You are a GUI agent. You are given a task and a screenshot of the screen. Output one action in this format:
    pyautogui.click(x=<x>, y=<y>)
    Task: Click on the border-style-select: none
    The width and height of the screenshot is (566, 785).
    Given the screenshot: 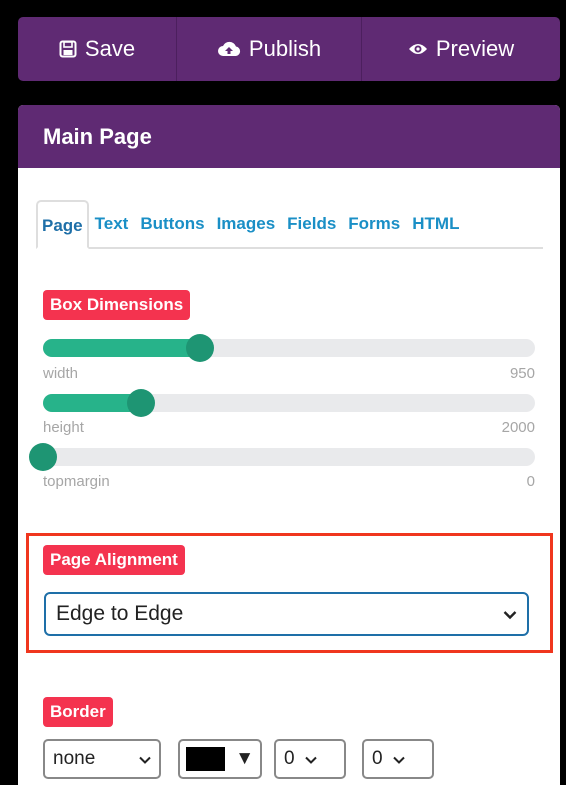 What is the action you would take?
    pyautogui.click(x=102, y=759)
    